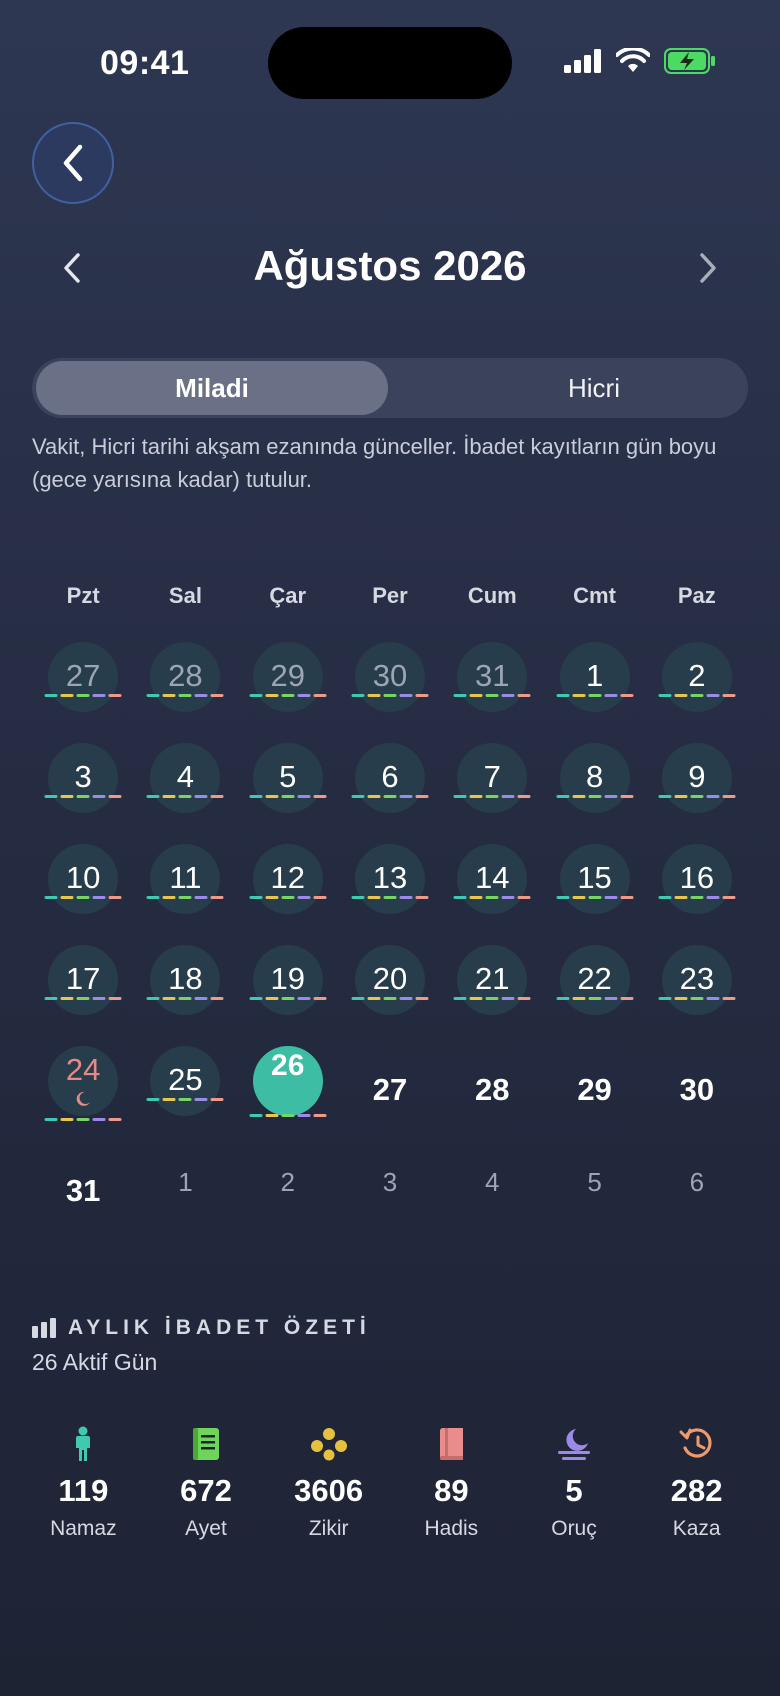 The image size is (780, 1696). Describe the element at coordinates (212, 388) in the screenshot. I see `segment-miladi: Miladi` at that location.